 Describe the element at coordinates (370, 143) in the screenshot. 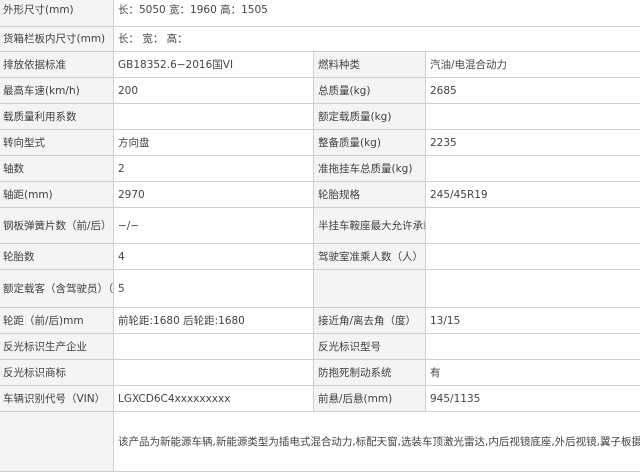

I see `label-curb-mass: 整备质量(kg)` at that location.